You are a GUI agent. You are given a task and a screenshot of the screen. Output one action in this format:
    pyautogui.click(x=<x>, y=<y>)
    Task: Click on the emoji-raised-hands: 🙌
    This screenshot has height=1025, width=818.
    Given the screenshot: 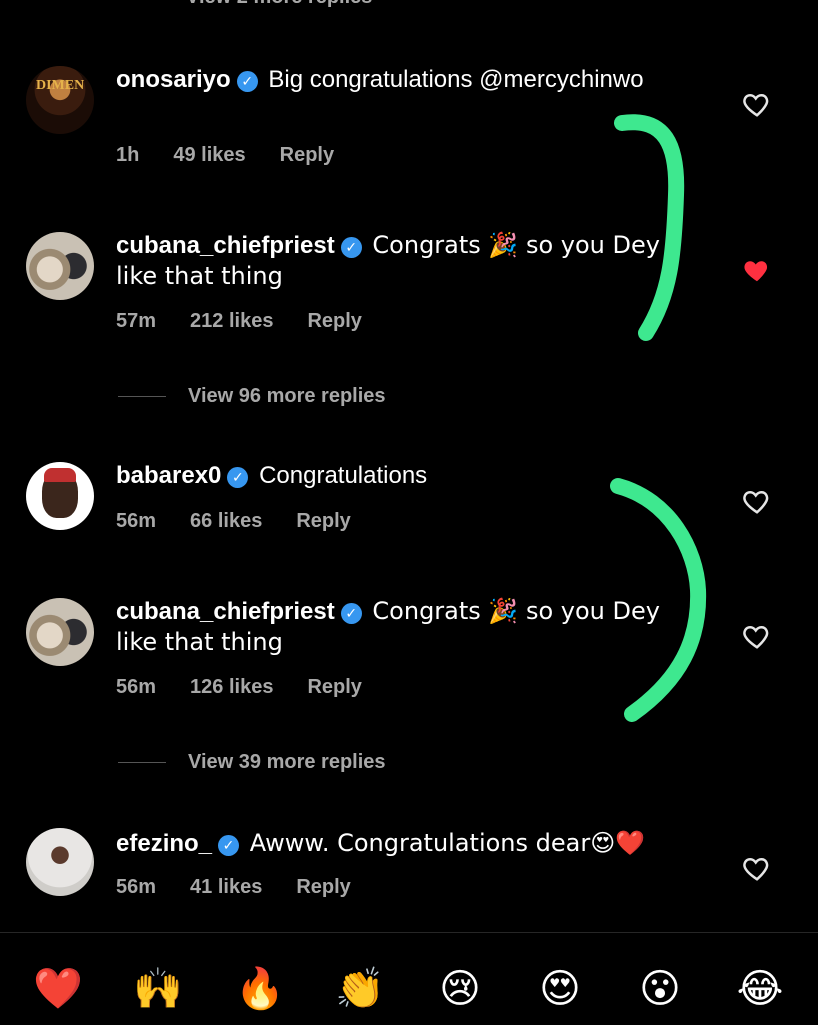 What is the action you would take?
    pyautogui.click(x=158, y=989)
    